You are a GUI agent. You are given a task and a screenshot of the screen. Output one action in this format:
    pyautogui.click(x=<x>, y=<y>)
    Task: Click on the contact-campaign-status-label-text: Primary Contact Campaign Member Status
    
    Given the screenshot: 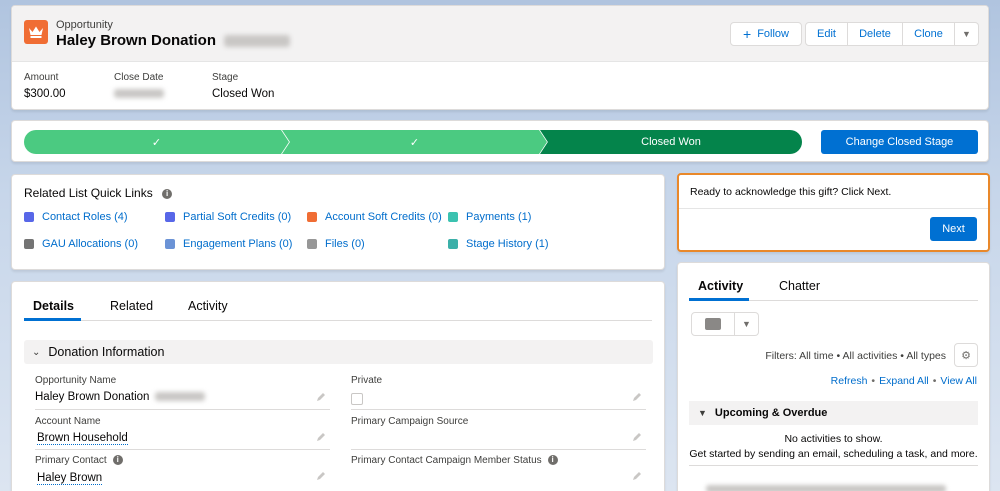 What is the action you would take?
    pyautogui.click(x=446, y=460)
    